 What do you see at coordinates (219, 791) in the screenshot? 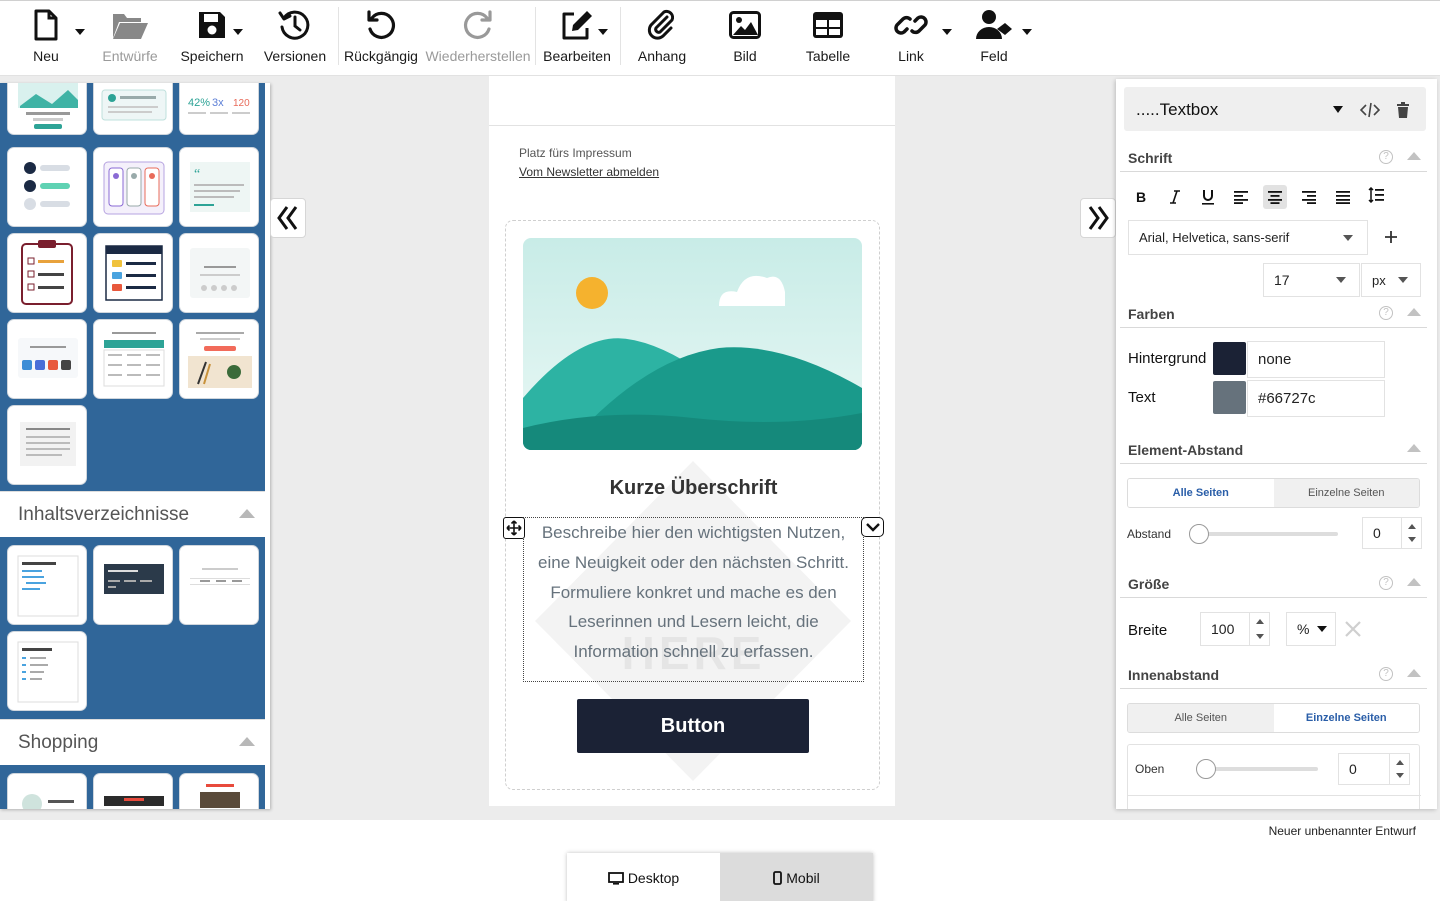
I see `template-tile-product-photo` at bounding box center [219, 791].